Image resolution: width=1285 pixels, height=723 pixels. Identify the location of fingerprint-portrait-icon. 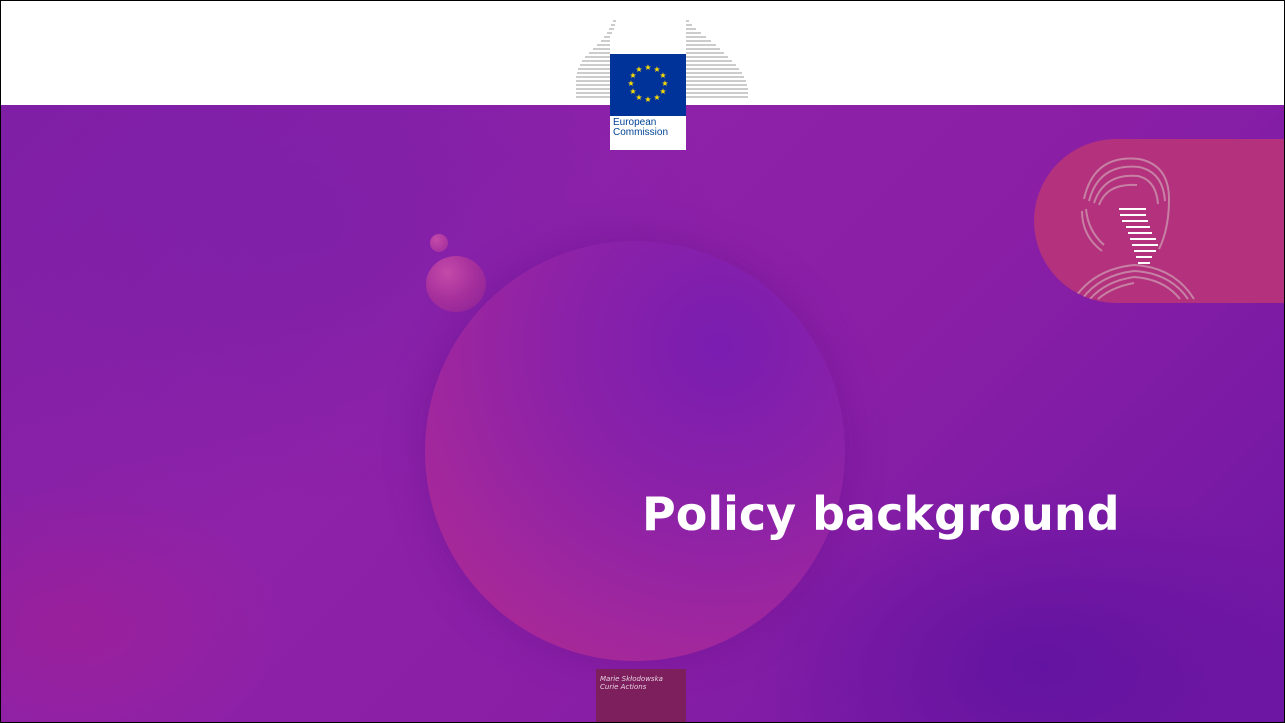
(1134, 228).